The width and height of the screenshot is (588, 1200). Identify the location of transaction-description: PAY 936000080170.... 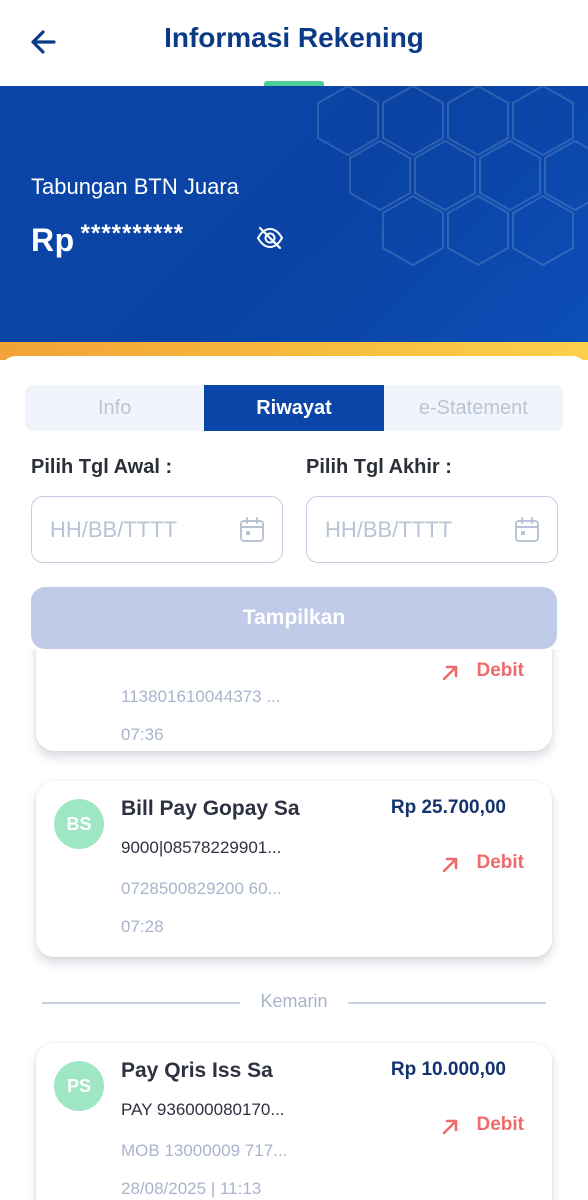
(203, 1109).